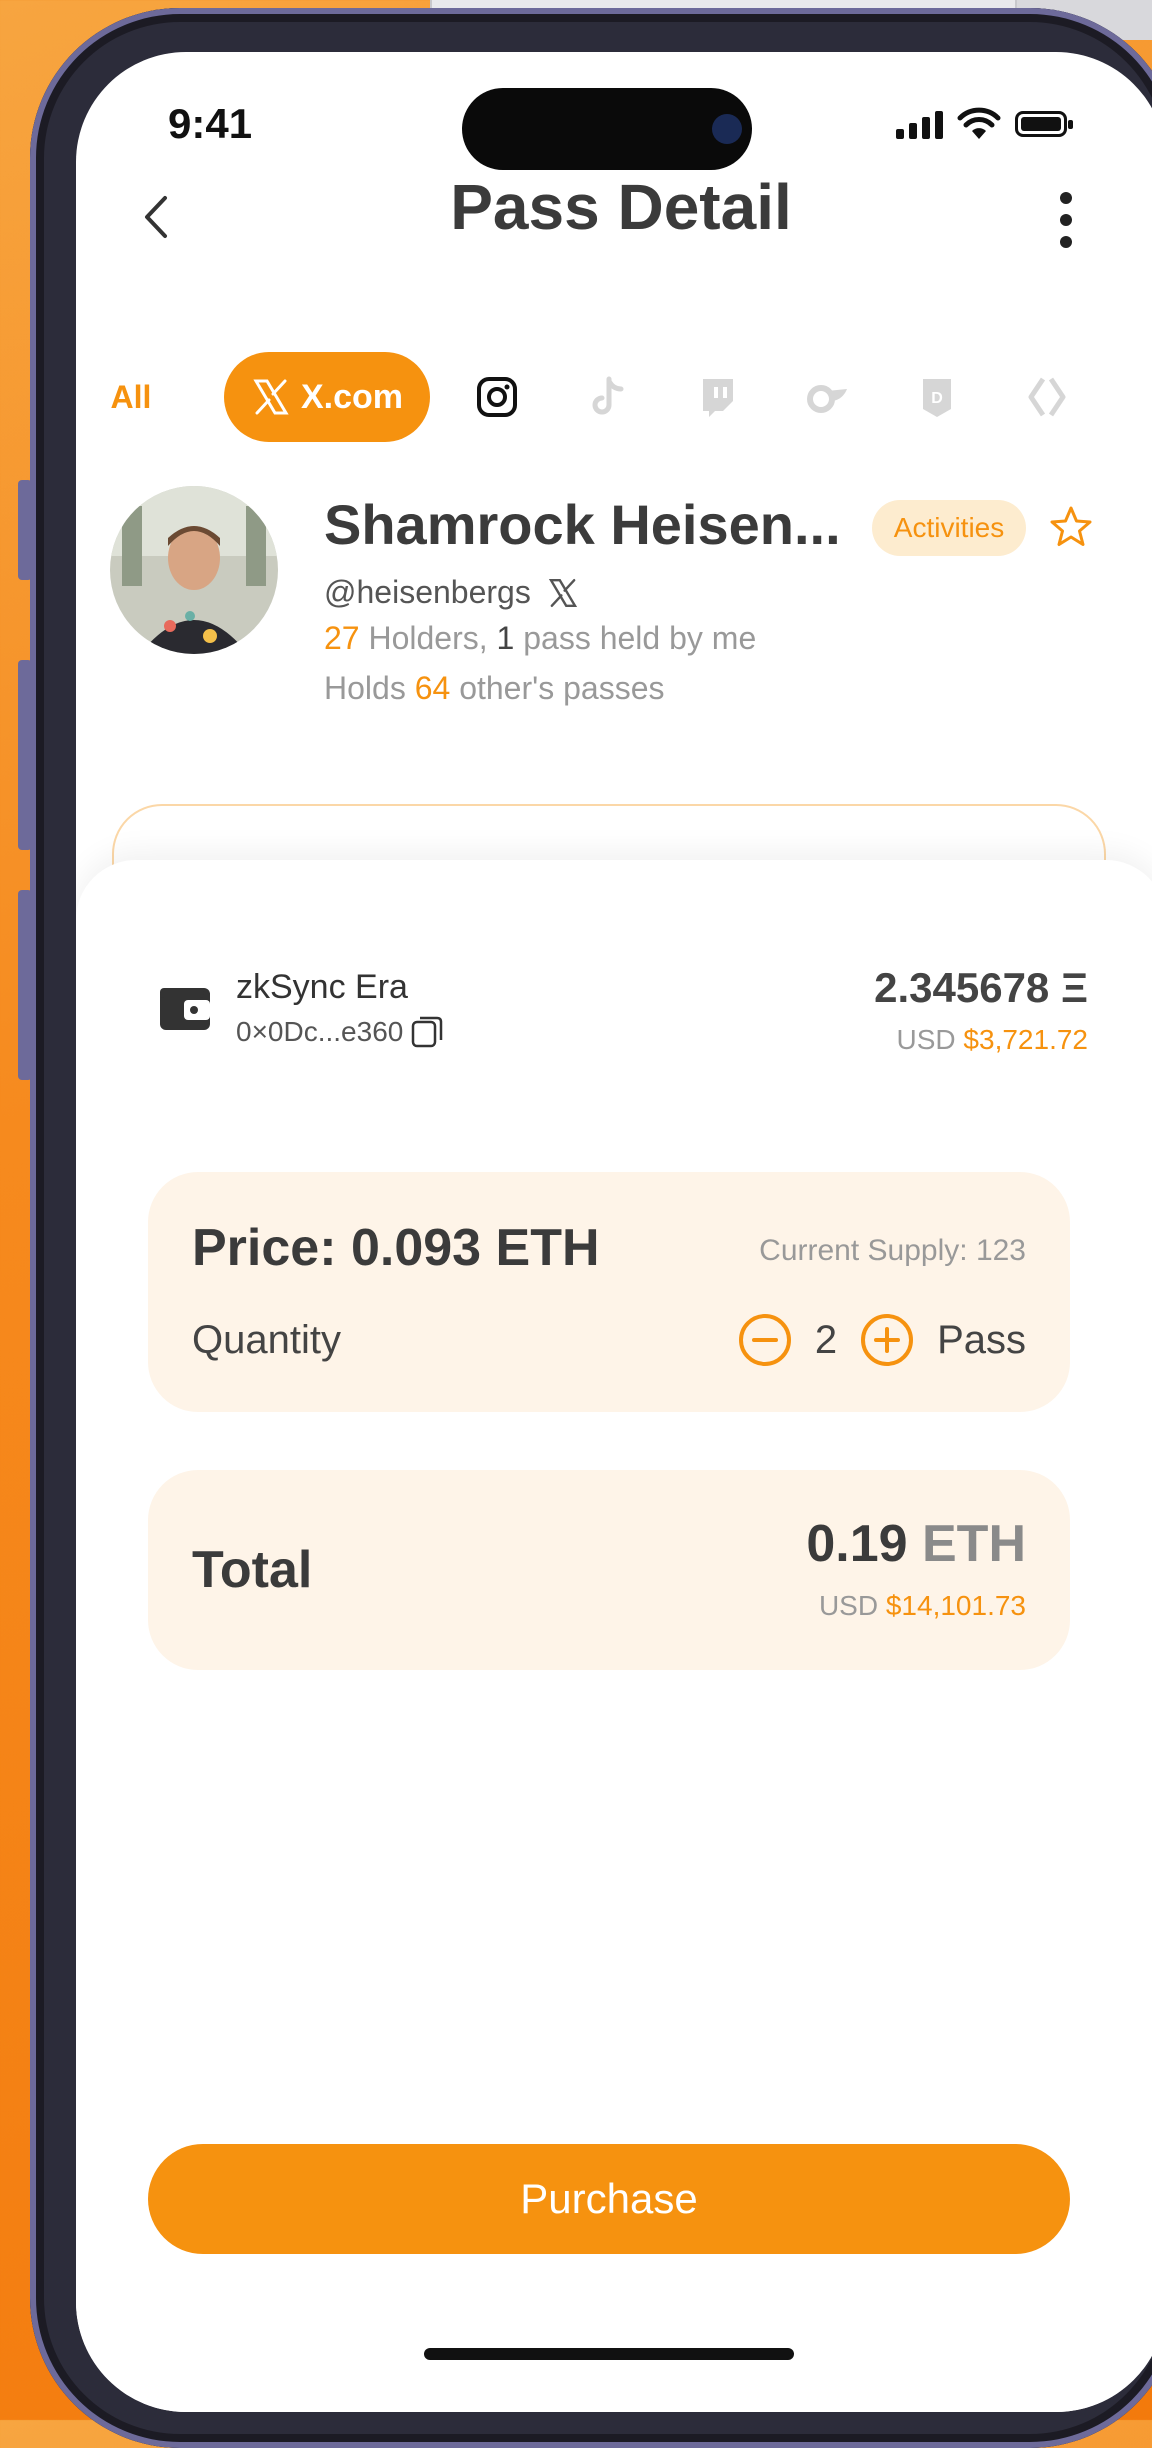  I want to click on price-label: Price: 0.093 ETH, so click(396, 1248).